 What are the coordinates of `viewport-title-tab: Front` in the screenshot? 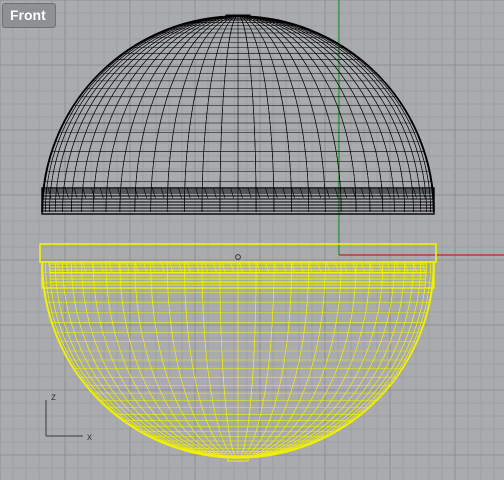 It's located at (29, 15).